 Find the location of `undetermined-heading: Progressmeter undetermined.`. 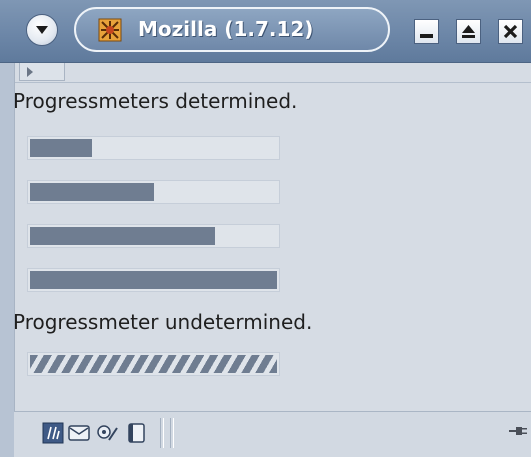

undetermined-heading: Progressmeter undetermined. is located at coordinates (163, 322).